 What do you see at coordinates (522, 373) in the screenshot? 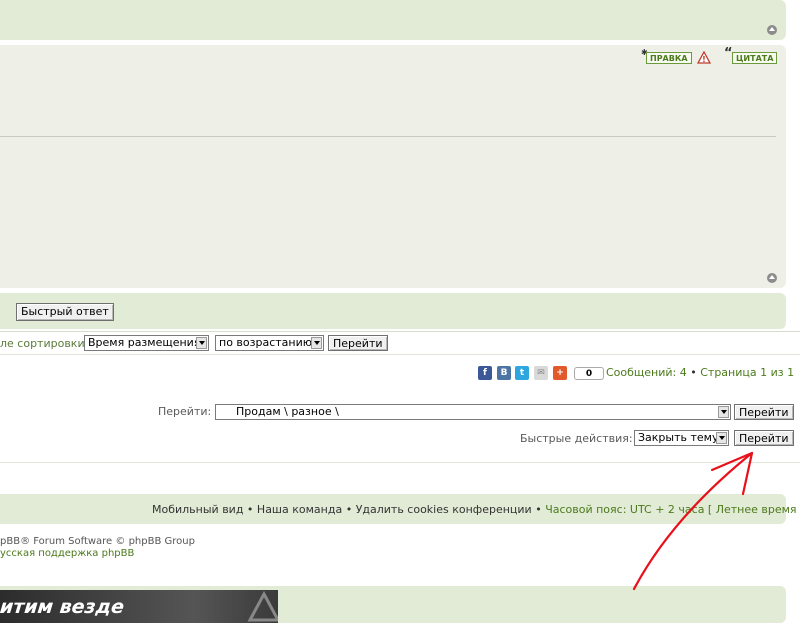
I see `twitter-icon: t` at bounding box center [522, 373].